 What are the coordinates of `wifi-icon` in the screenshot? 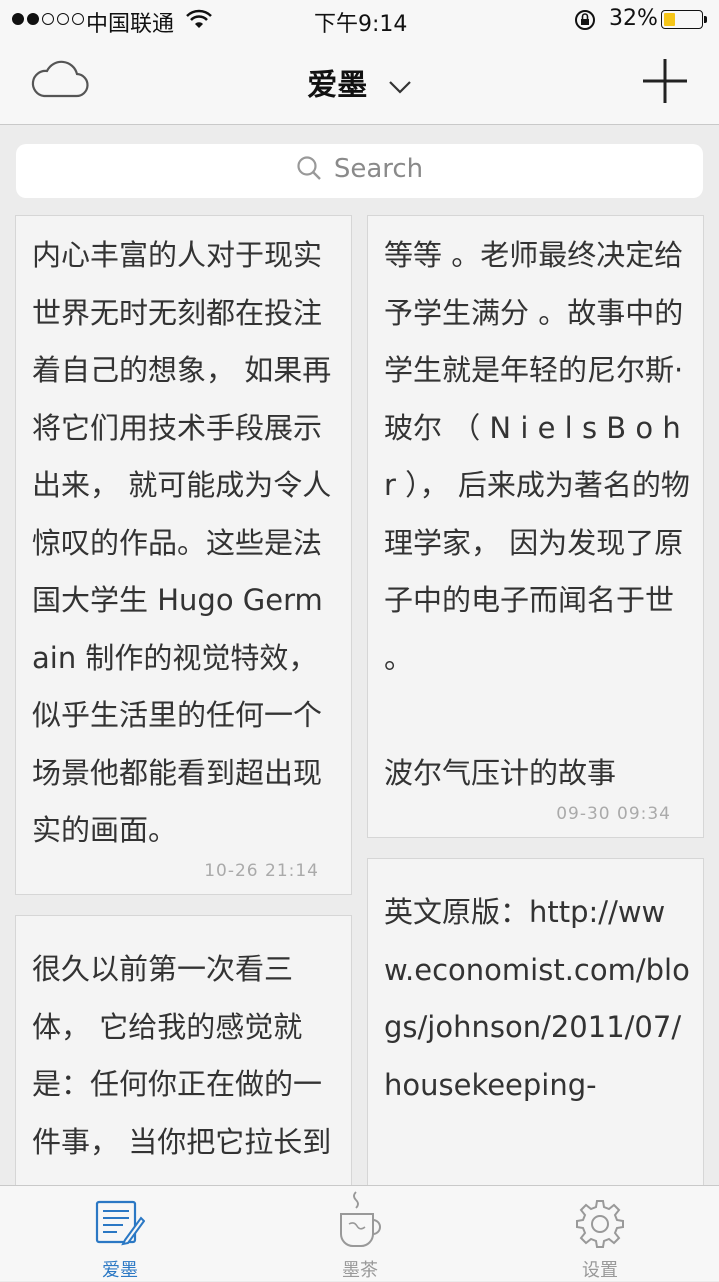 It's located at (199, 18).